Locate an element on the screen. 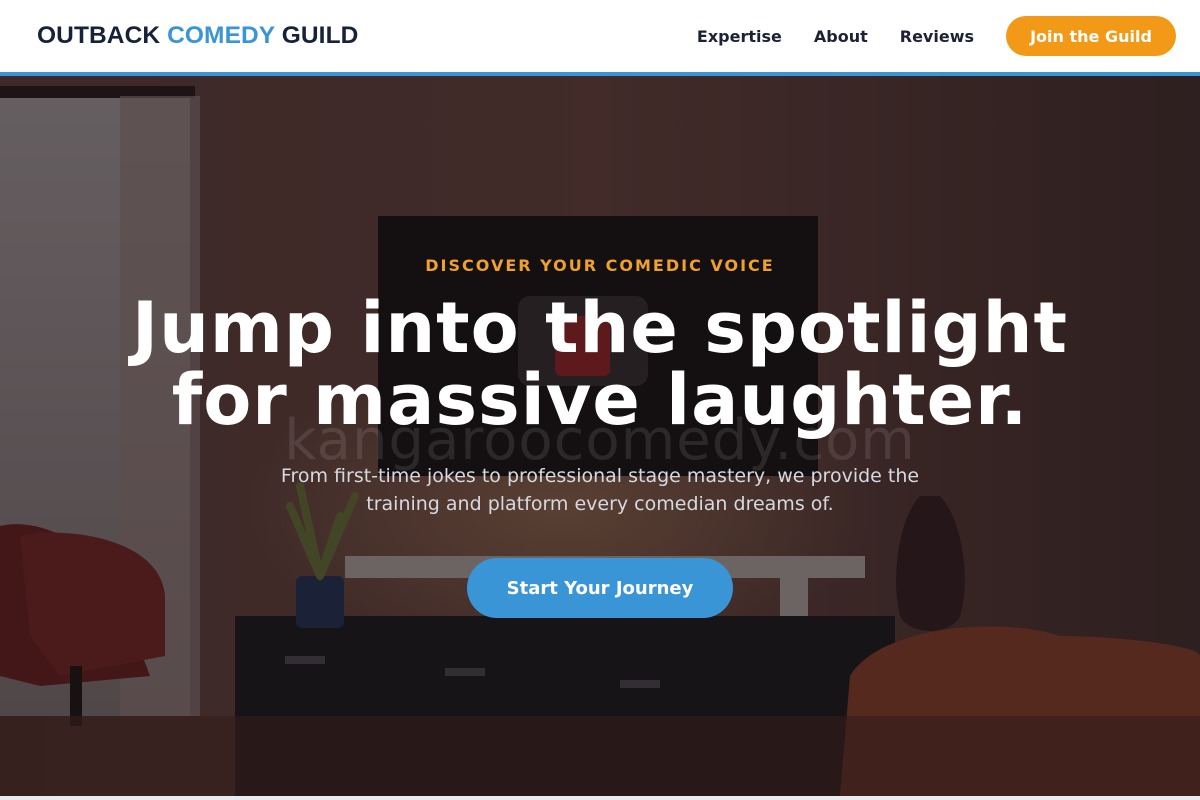 This screenshot has height=800, width=1200. join-guild-button: Join the Guild is located at coordinates (1091, 36).